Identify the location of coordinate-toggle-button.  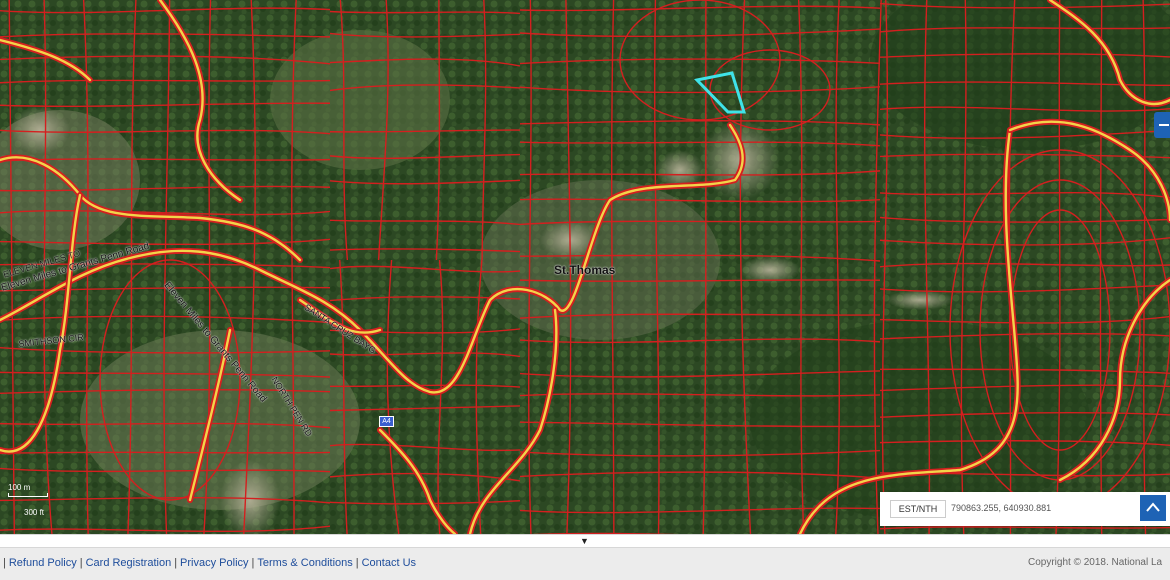
(1153, 508).